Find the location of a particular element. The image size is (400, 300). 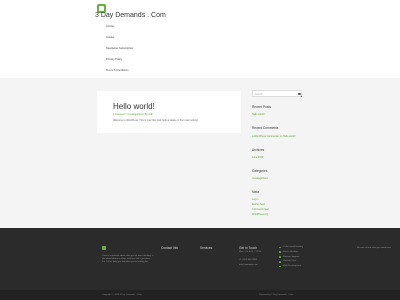

menu-item-newsletter: Newsletter Subscription is located at coordinates (119, 52).